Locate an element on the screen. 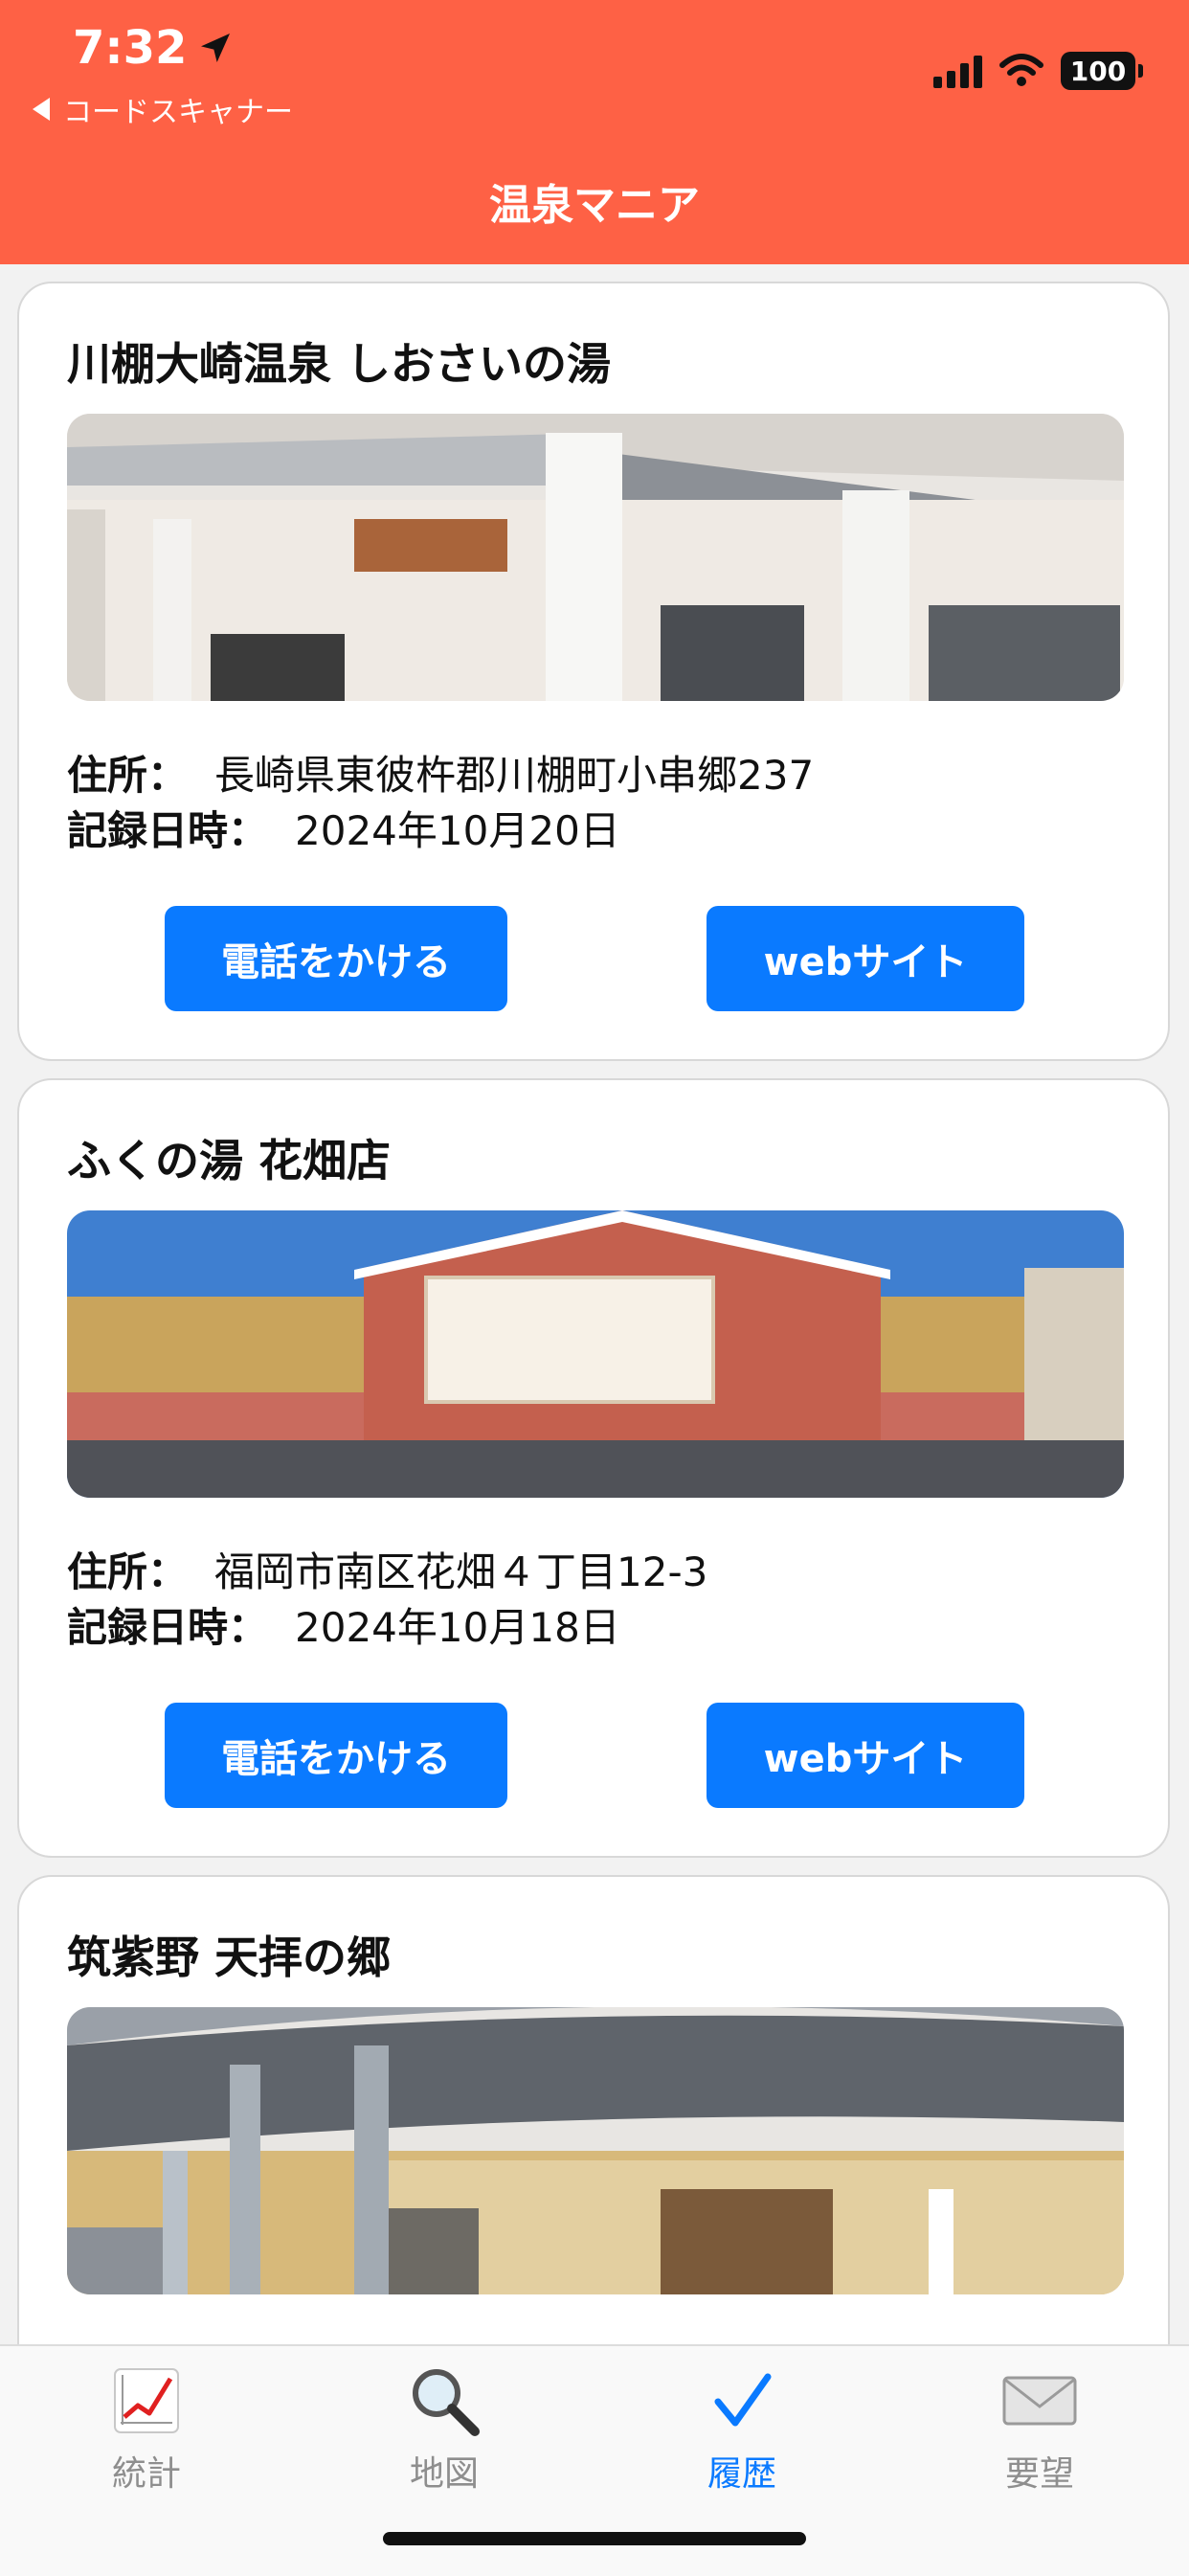 The width and height of the screenshot is (1189, 2576). address-line: 住所： 福岡市南区花畑４丁目12-3 is located at coordinates (387, 1569).